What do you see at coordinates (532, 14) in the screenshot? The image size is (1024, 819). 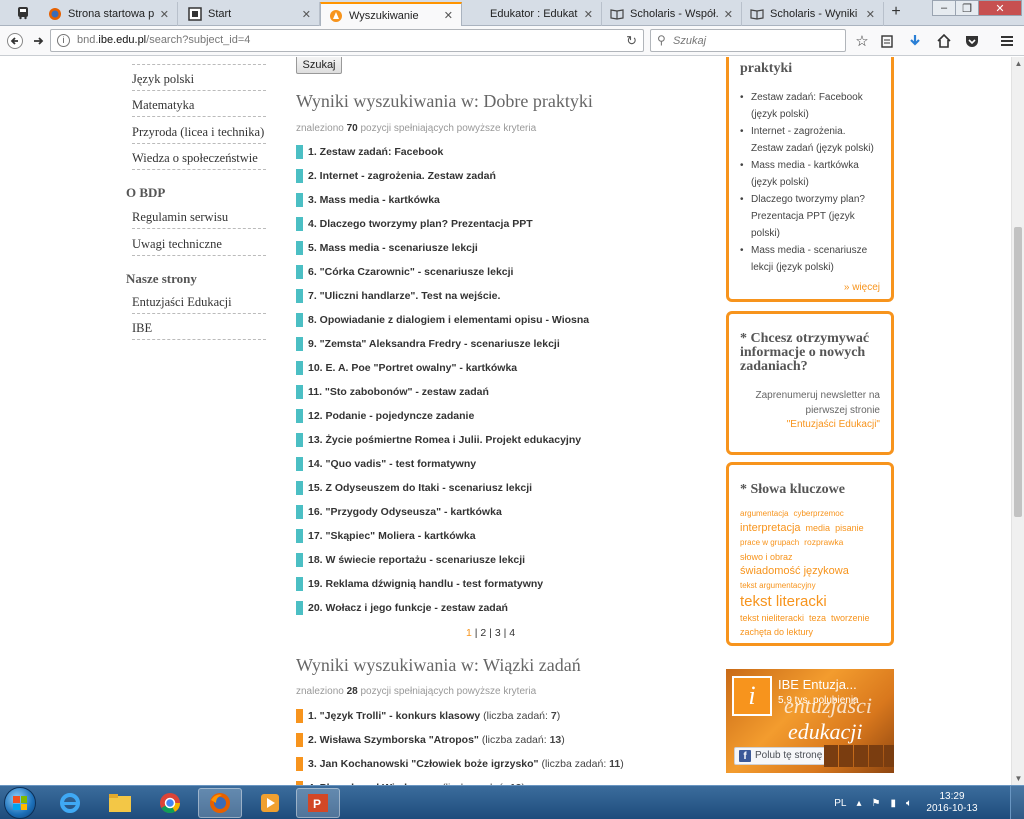 I see `tab-edukator: Edukator : Edukator ✕` at bounding box center [532, 14].